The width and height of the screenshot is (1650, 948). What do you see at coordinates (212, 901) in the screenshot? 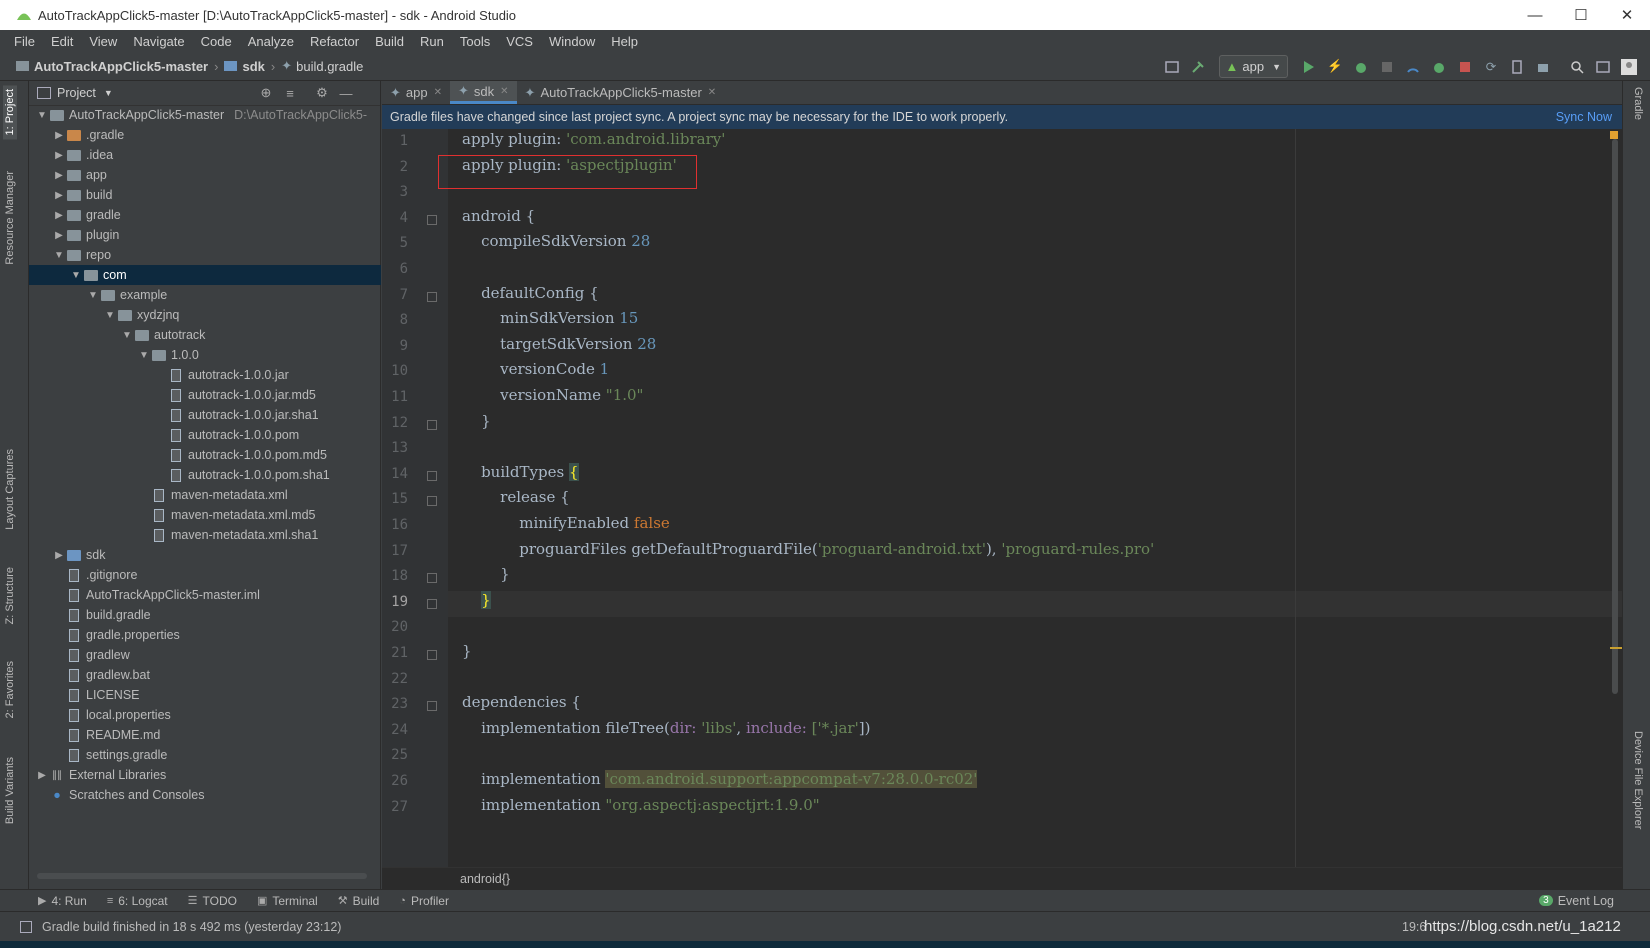
I see `bottom-tool-todo: ☰ TODO` at bounding box center [212, 901].